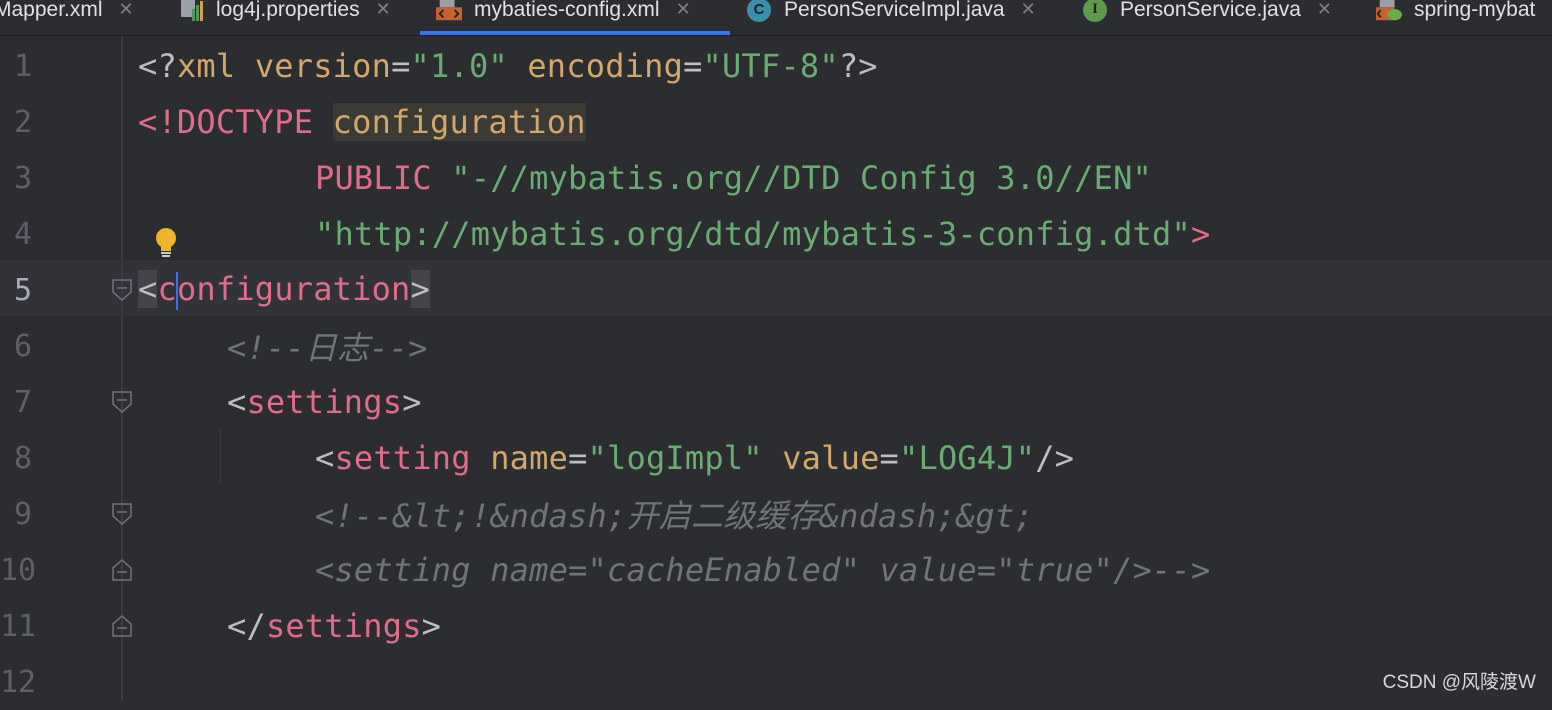 Image resolution: width=1552 pixels, height=710 pixels. I want to click on tab-label: log4j.properties, so click(288, 10).